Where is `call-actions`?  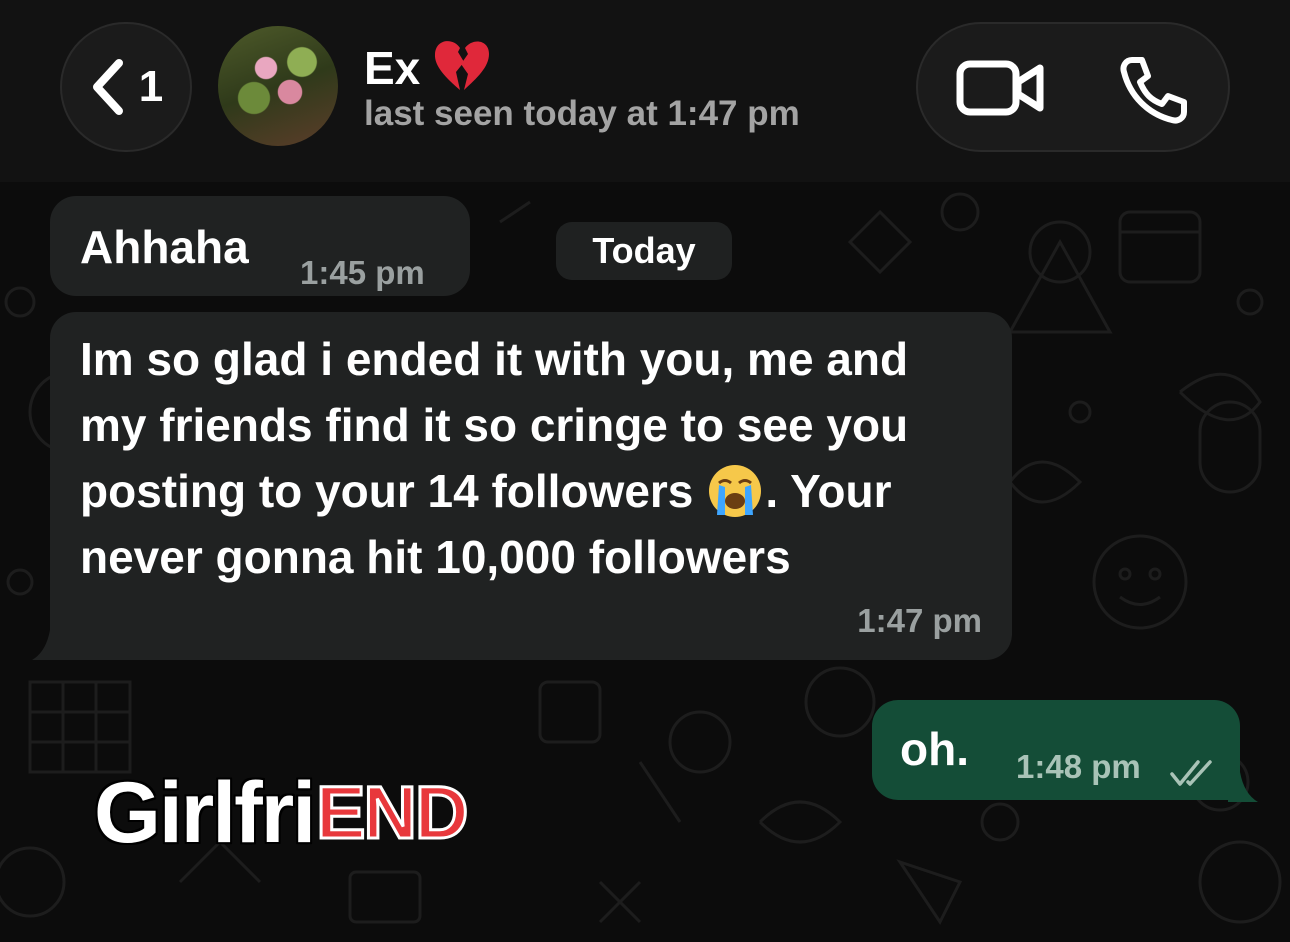
call-actions is located at coordinates (1073, 87).